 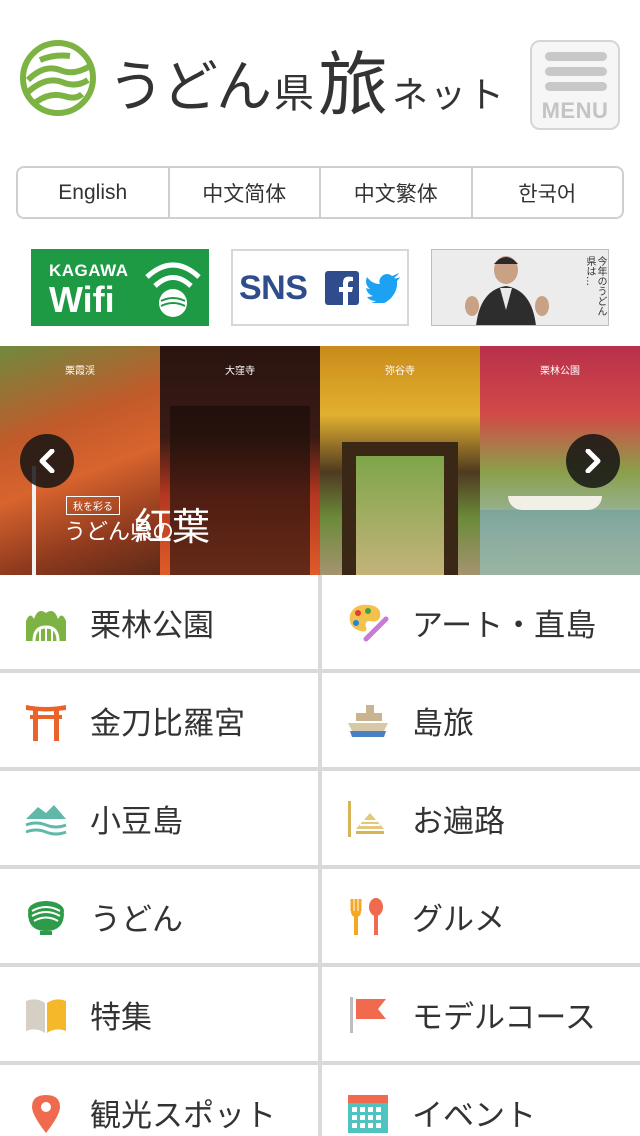 I want to click on menu-item-model-course: モデルコース, so click(x=481, y=1014).